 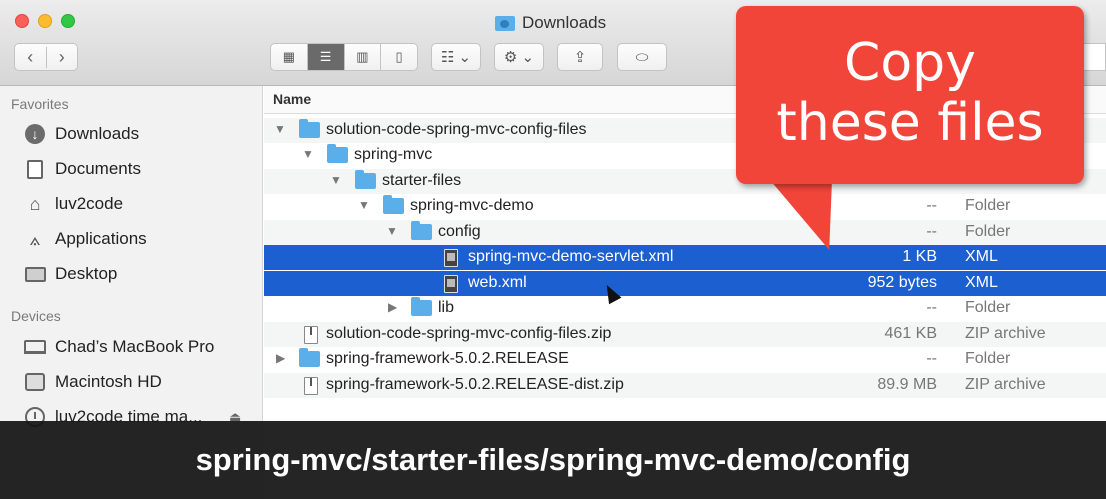 What do you see at coordinates (564, 22) in the screenshot?
I see `window-title-text: Downloads` at bounding box center [564, 22].